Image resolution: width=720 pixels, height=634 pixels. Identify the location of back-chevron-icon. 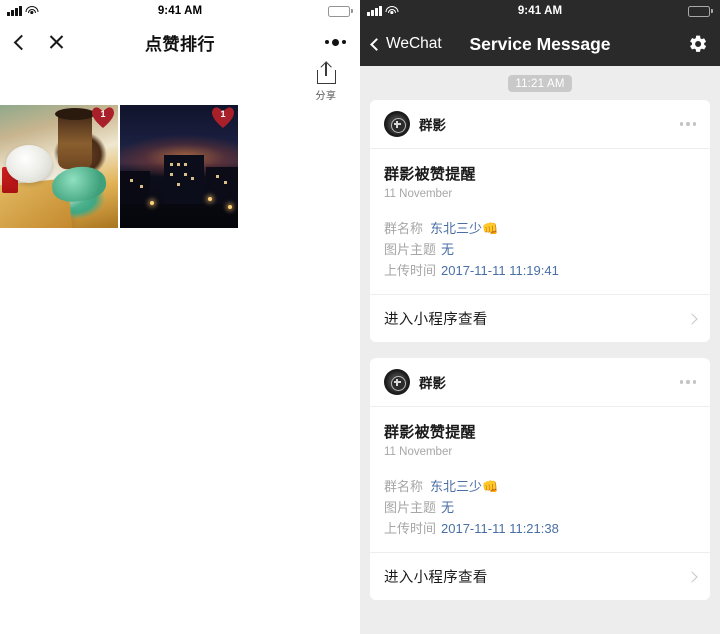
(376, 44).